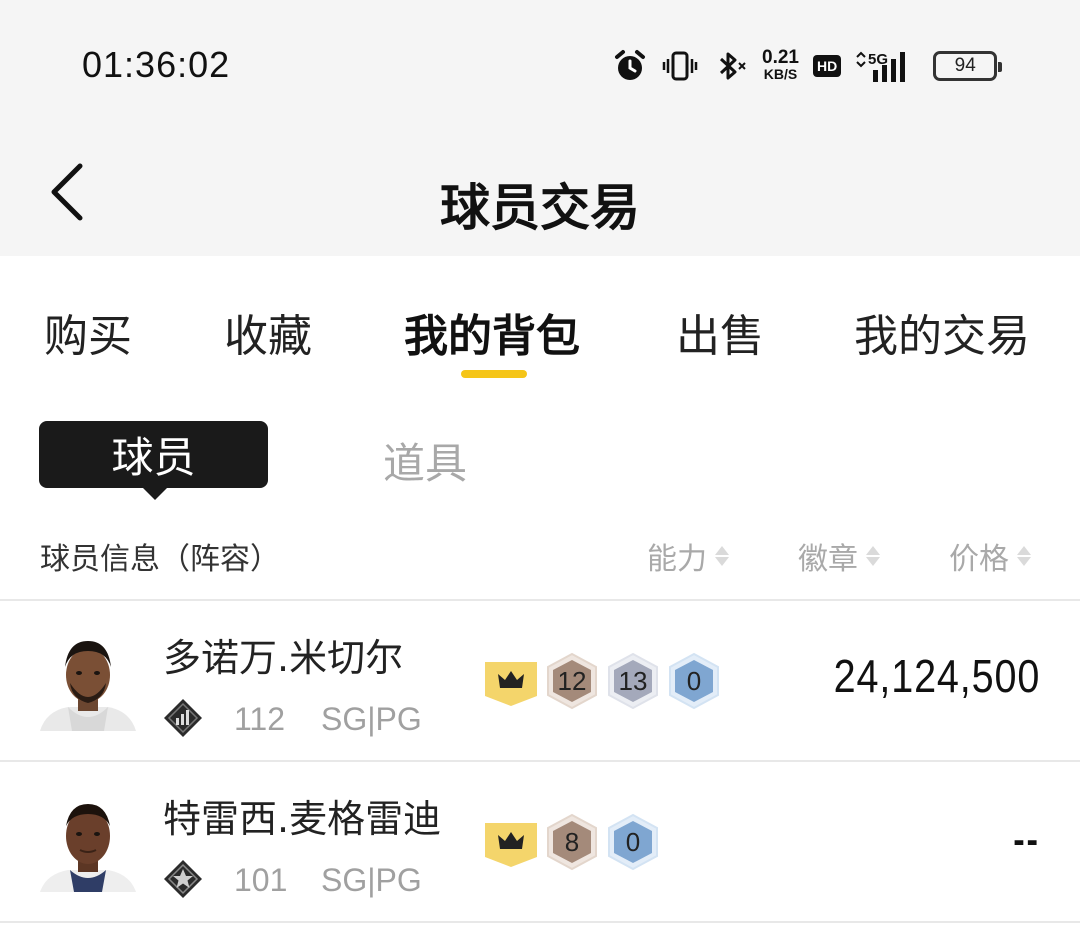 This screenshot has width=1080, height=949. I want to click on net-speed: 0.21 KB/S, so click(780, 64).